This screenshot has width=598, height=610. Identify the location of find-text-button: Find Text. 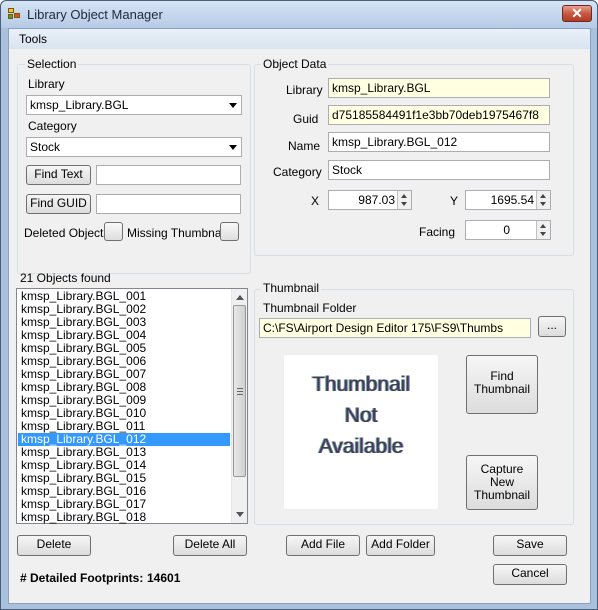
(58, 175).